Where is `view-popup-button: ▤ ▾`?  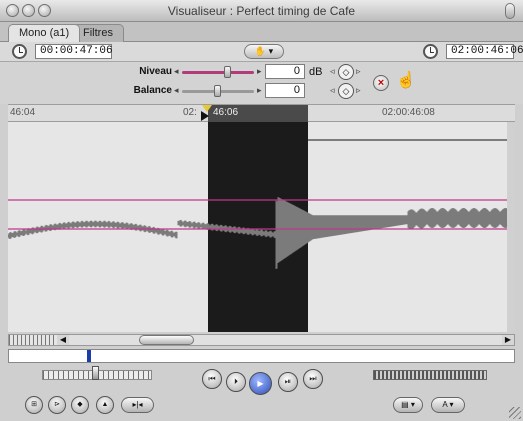 view-popup-button: ▤ ▾ is located at coordinates (408, 405).